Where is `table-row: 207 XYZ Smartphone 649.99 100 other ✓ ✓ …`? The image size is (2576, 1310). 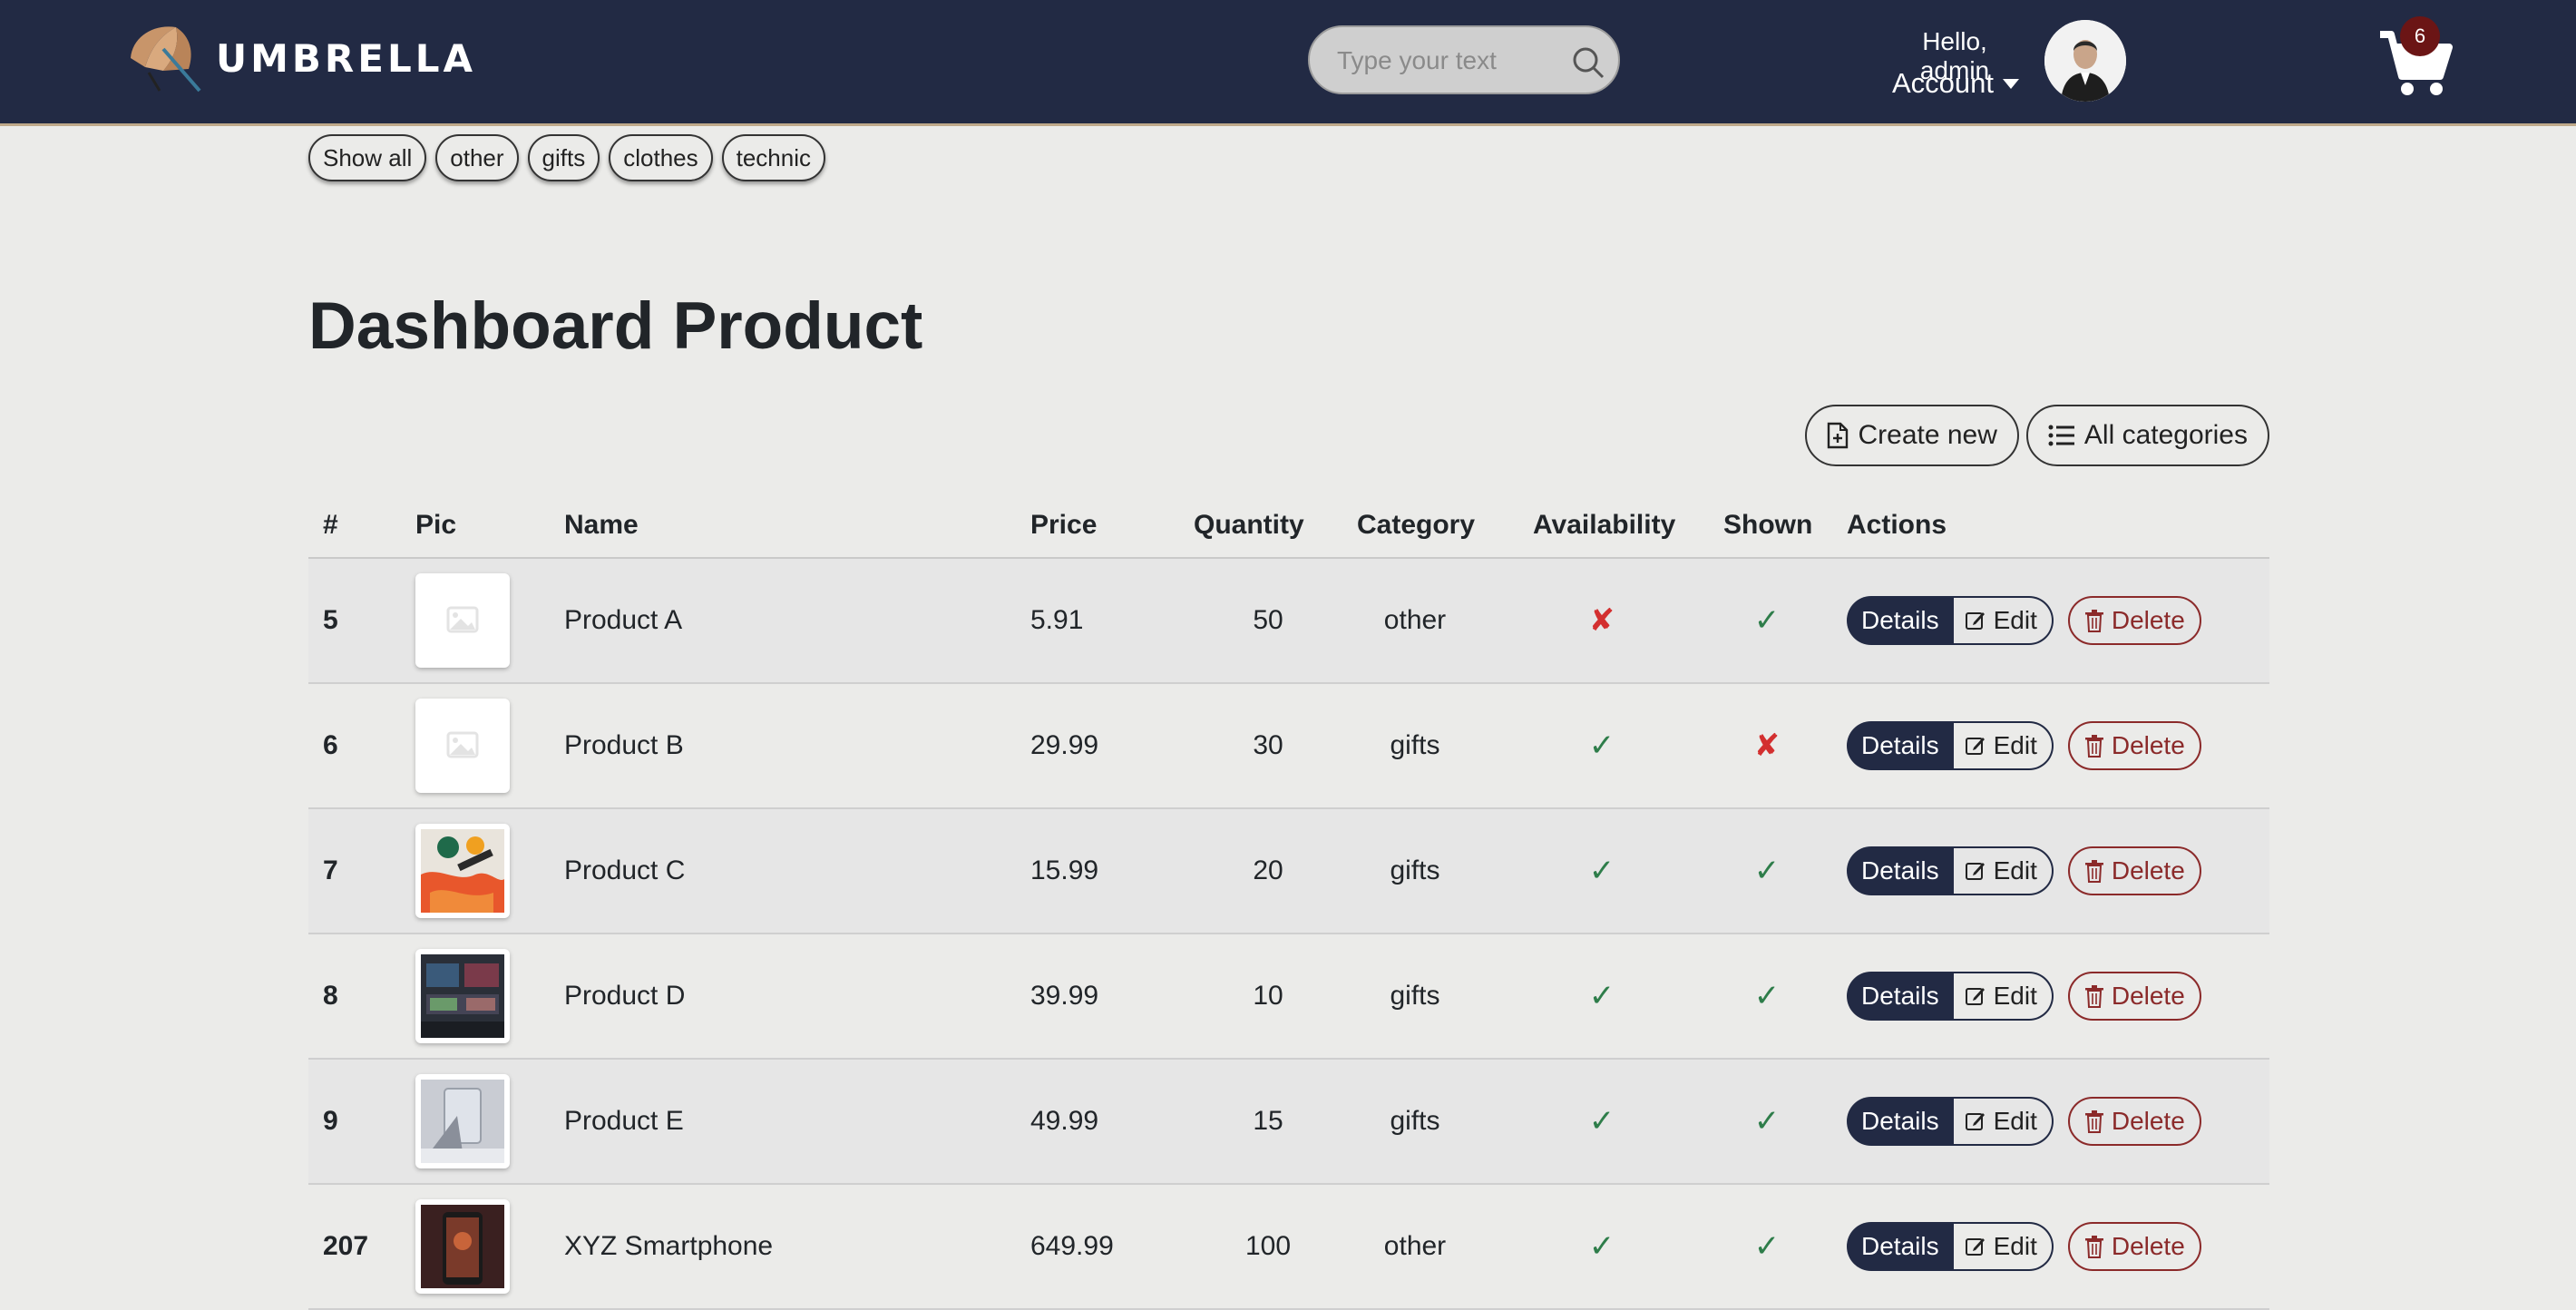 table-row: 207 XYZ Smartphone 649.99 100 other ✓ ✓ … is located at coordinates (1288, 1247).